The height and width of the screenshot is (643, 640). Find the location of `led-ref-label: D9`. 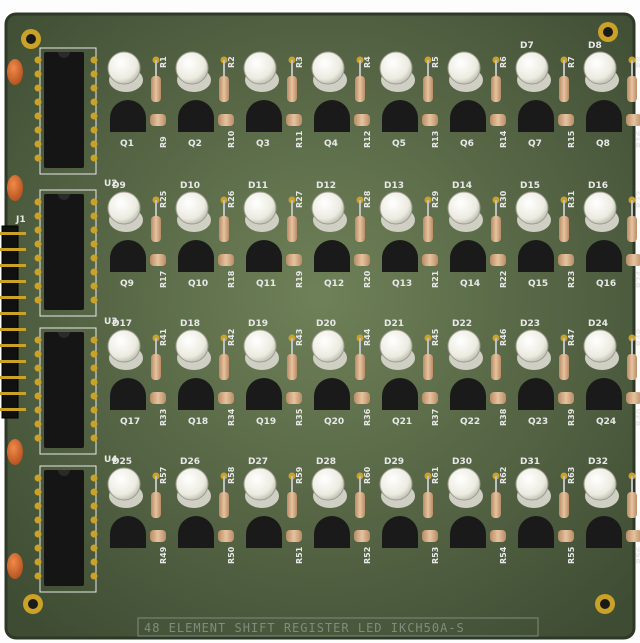

led-ref-label: D9 is located at coordinates (119, 186).